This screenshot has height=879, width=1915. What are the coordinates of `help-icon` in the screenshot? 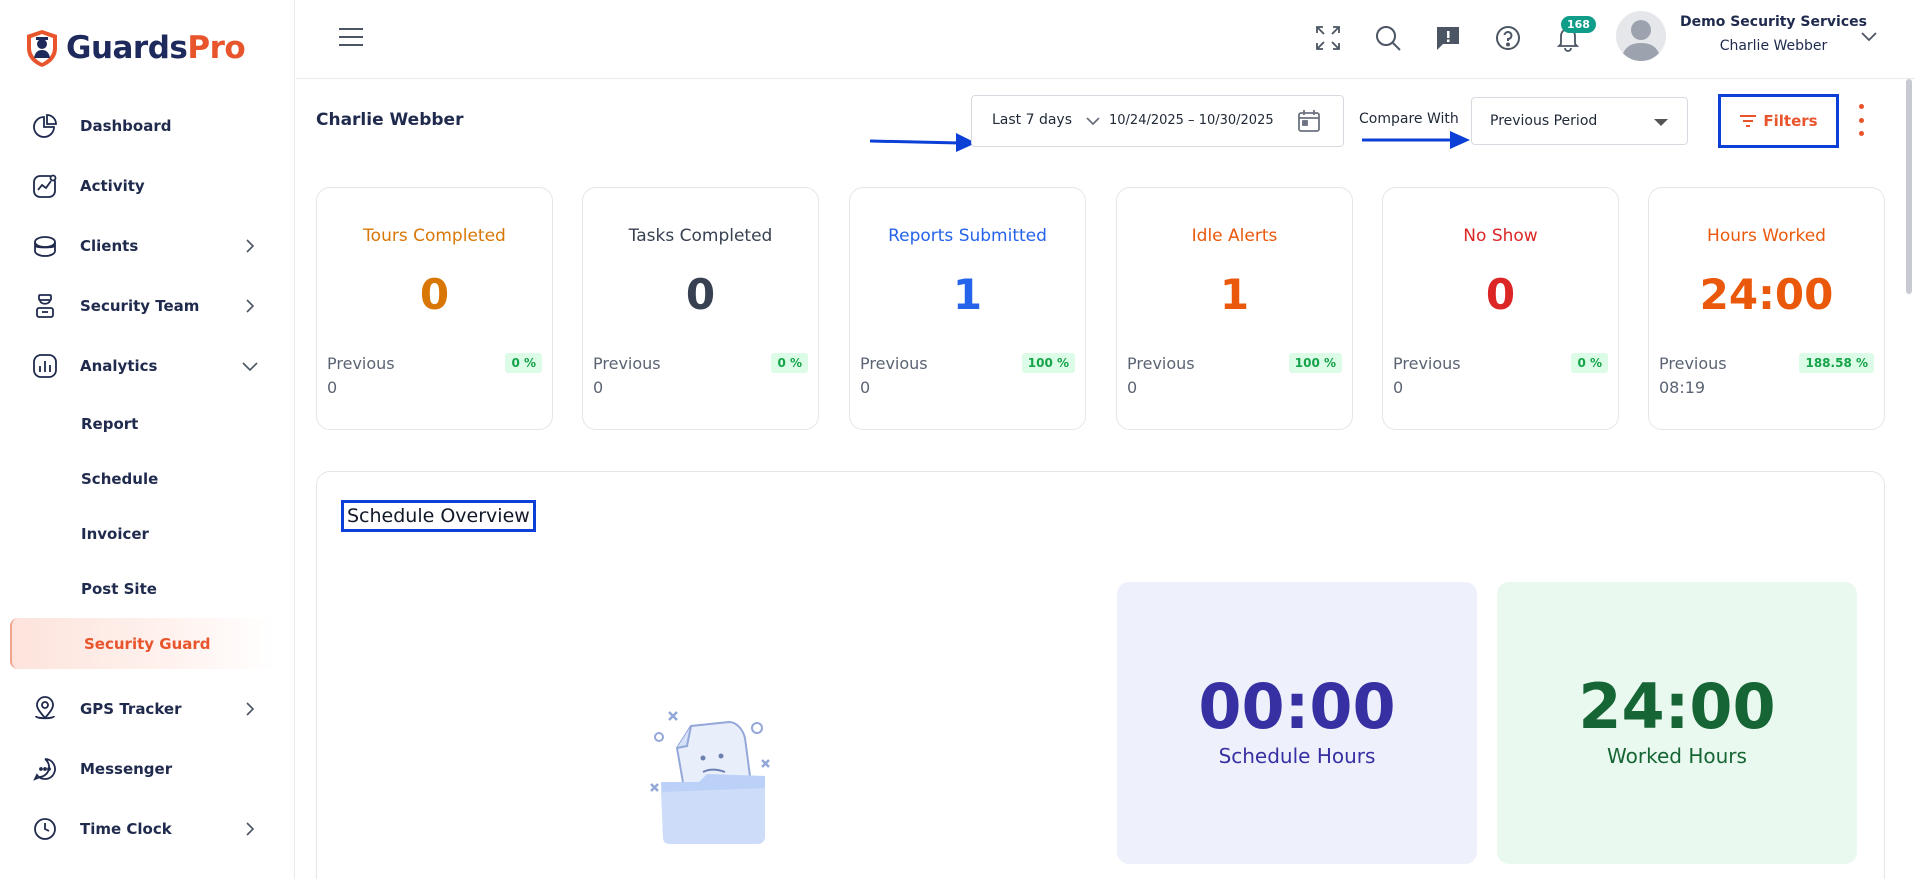 It's located at (1508, 38).